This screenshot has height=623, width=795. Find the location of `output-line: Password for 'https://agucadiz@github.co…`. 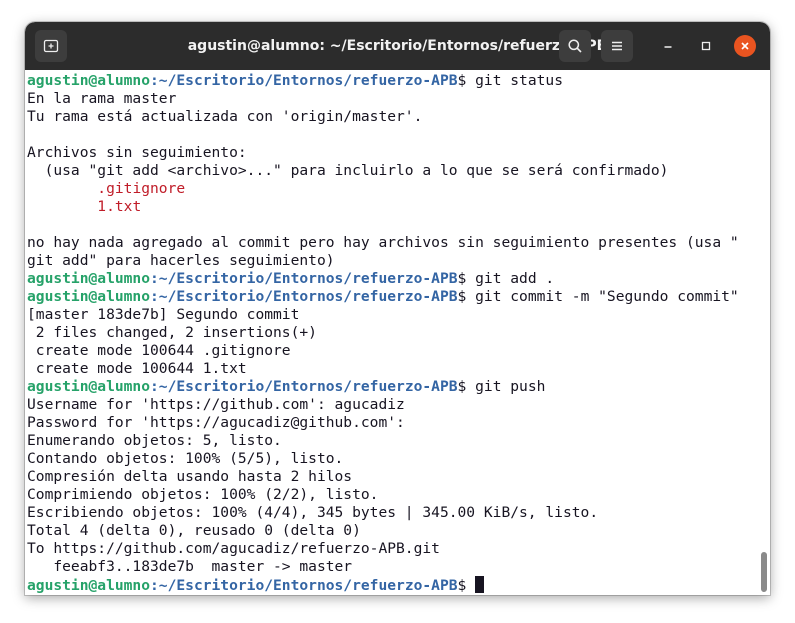

output-line: Password for 'https://agucadiz@github.co… is located at coordinates (216, 422).